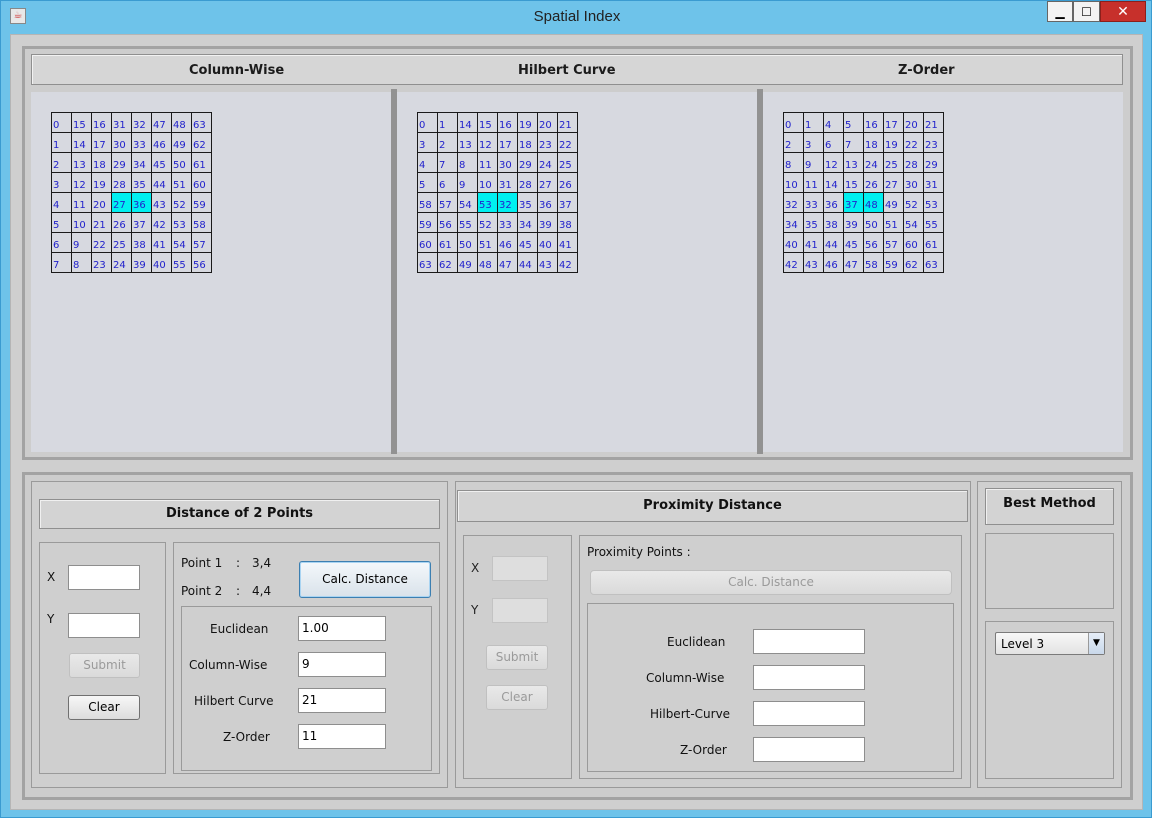 The width and height of the screenshot is (1152, 818). I want to click on grid-cell: 8, so click(468, 163).